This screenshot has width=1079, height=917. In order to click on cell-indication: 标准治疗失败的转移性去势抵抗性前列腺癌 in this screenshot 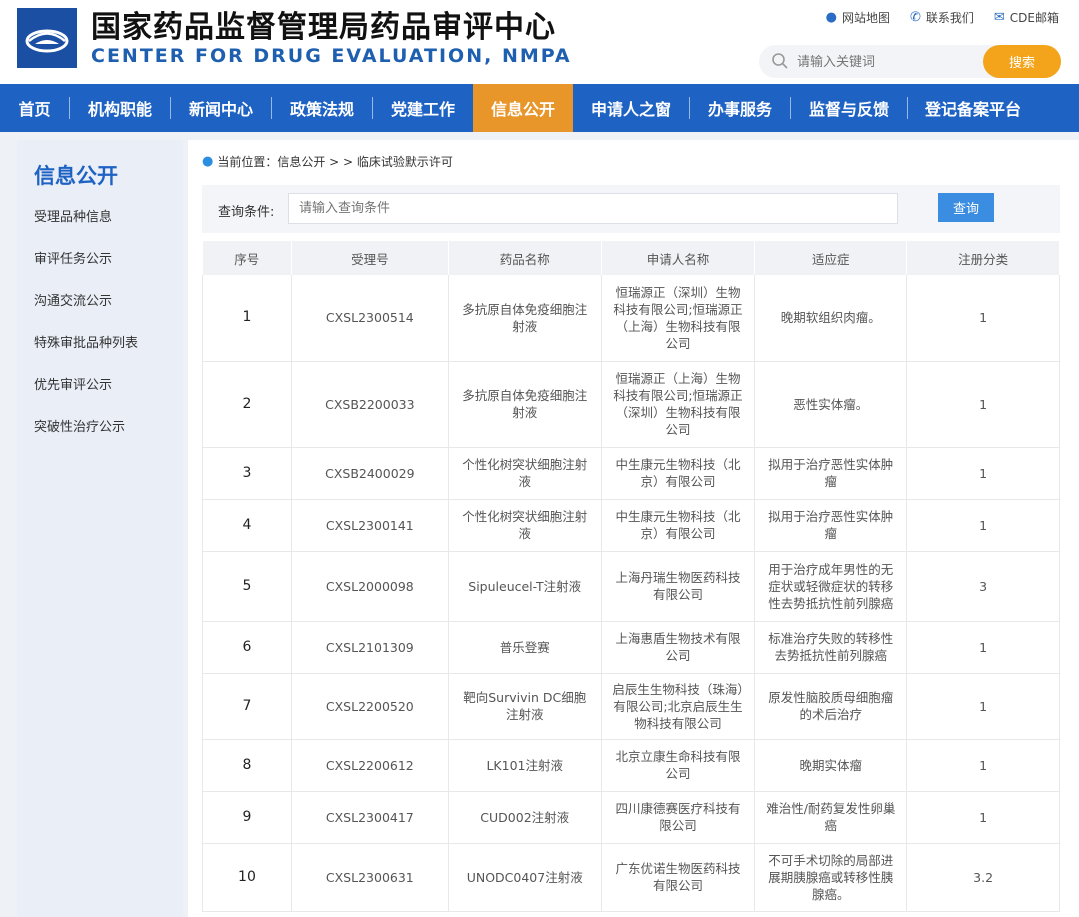, I will do `click(831, 647)`.